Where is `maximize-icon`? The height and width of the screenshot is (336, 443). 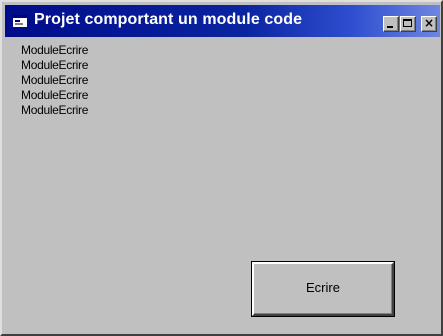 maximize-icon is located at coordinates (407, 23).